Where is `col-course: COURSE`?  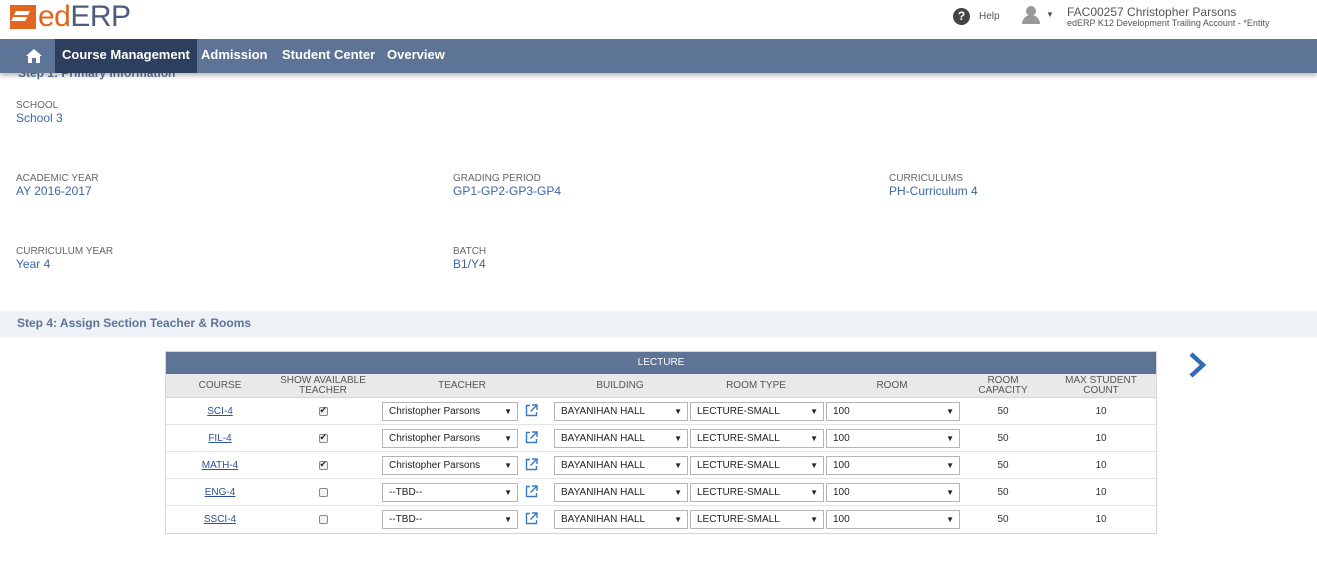 col-course: COURSE is located at coordinates (220, 385).